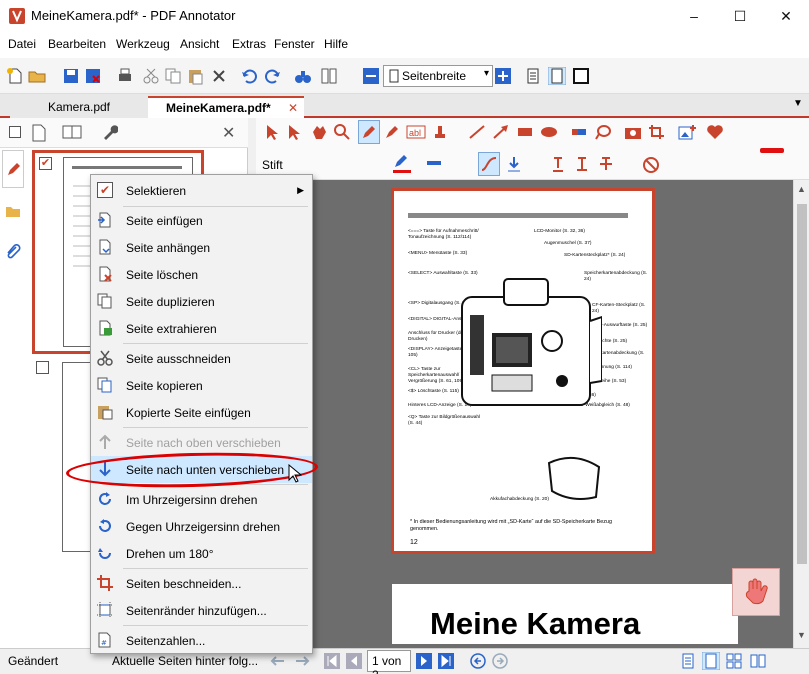 The width and height of the screenshot is (809, 674). What do you see at coordinates (603, 132) in the screenshot?
I see `lasso-icon` at bounding box center [603, 132].